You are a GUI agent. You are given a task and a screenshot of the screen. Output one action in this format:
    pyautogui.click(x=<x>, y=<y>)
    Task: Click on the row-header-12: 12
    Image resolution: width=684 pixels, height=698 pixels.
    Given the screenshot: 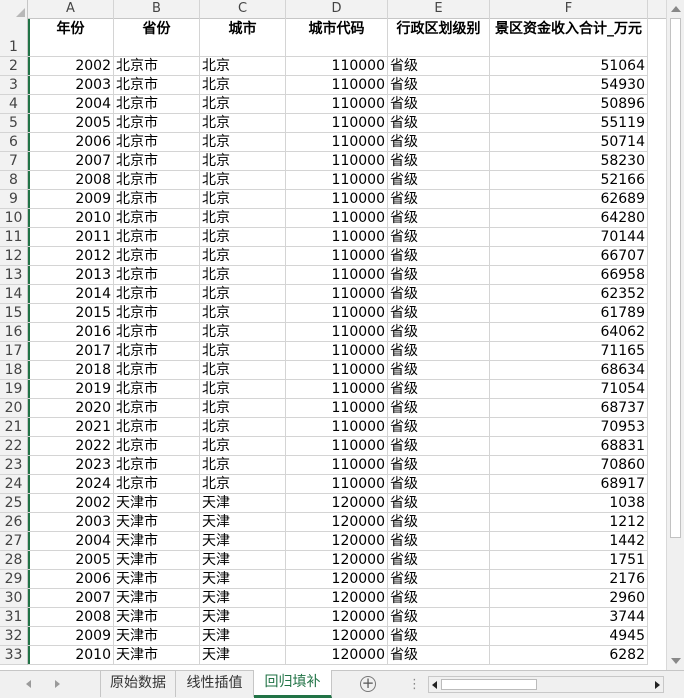 What is the action you would take?
    pyautogui.click(x=13, y=256)
    